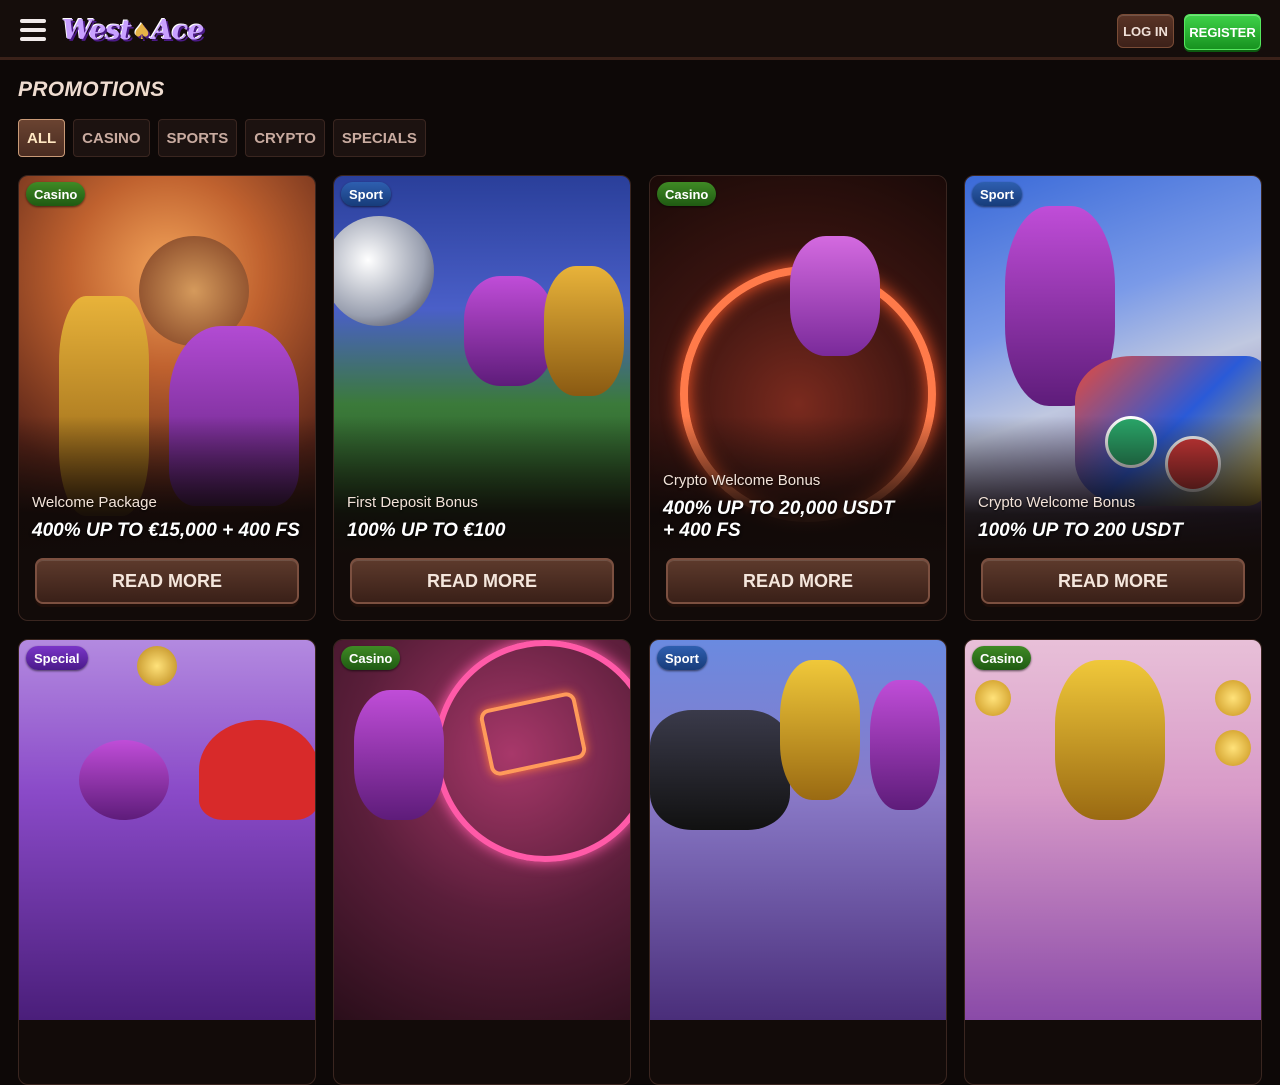  Describe the element at coordinates (285, 138) in the screenshot. I see `filter-crypto: CRYPTO` at that location.